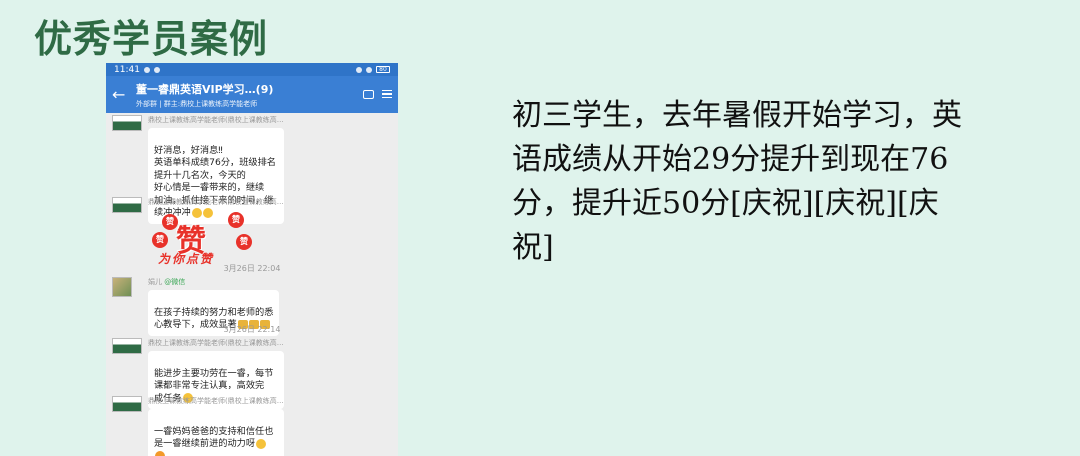  What do you see at coordinates (155, 282) in the screenshot?
I see `sender-name-text: 娟儿` at bounding box center [155, 282].